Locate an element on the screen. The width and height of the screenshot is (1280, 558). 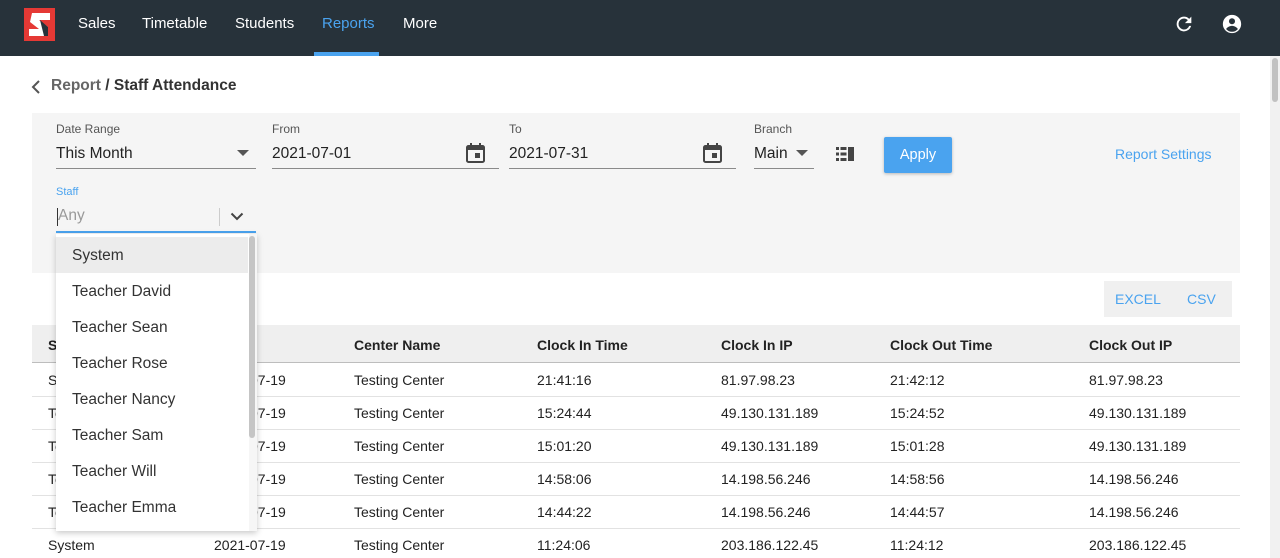
col-clock-in-ip-header: Clock In IP is located at coordinates (757, 345).